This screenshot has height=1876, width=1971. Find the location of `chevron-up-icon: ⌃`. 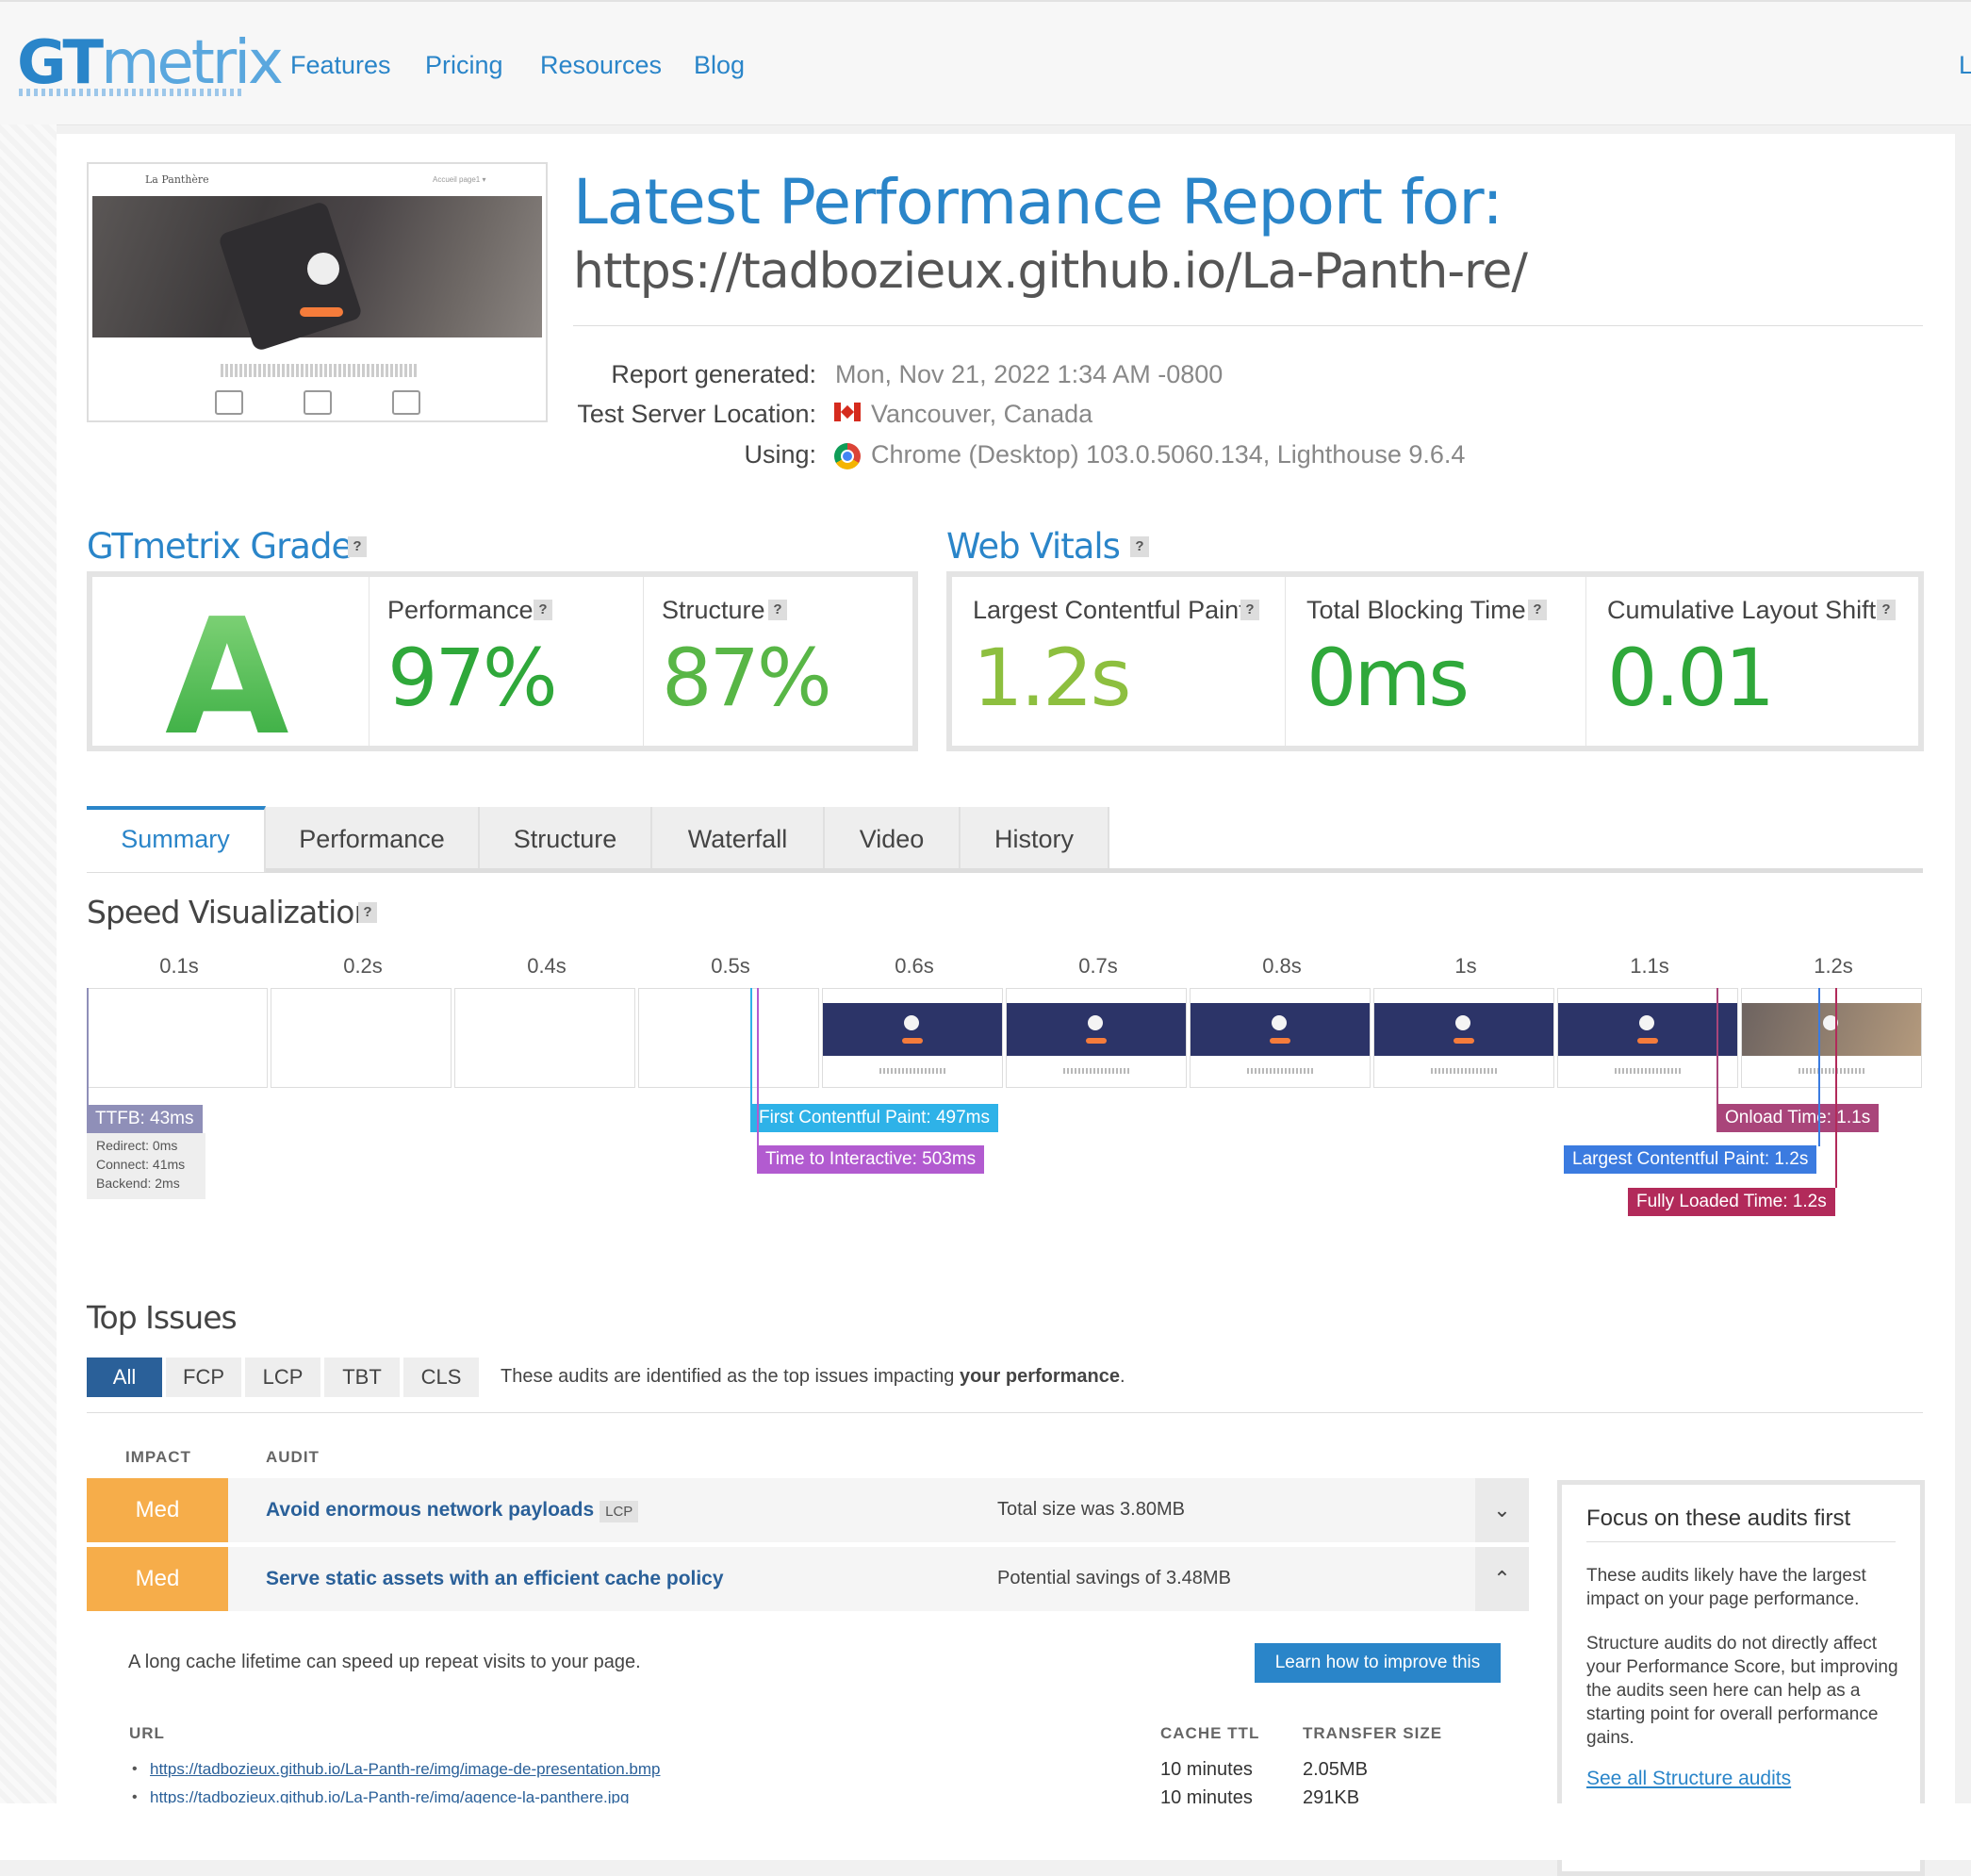

chevron-up-icon: ⌃ is located at coordinates (1502, 1579).